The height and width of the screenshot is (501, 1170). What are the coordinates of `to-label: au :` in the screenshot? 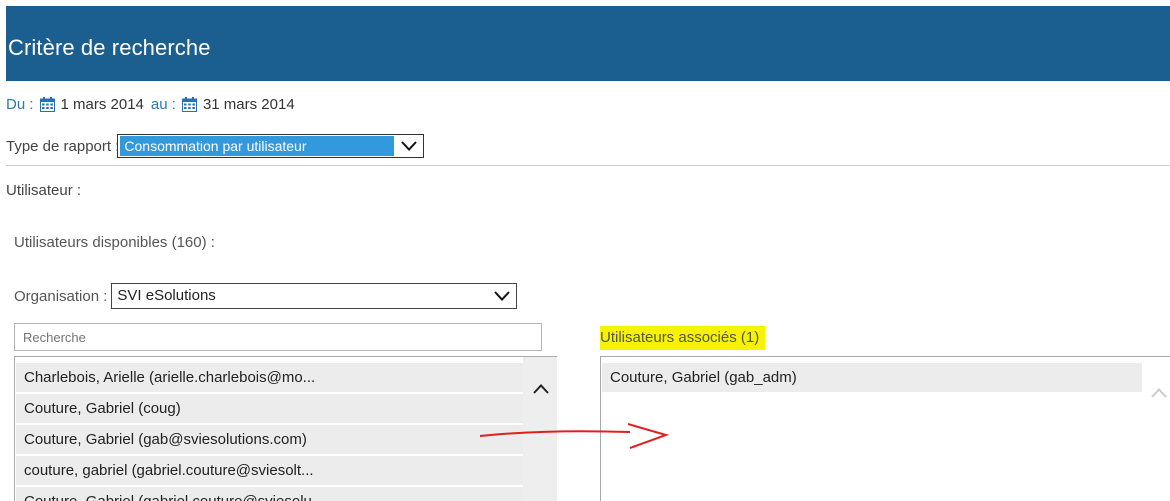 It's located at (163, 104).